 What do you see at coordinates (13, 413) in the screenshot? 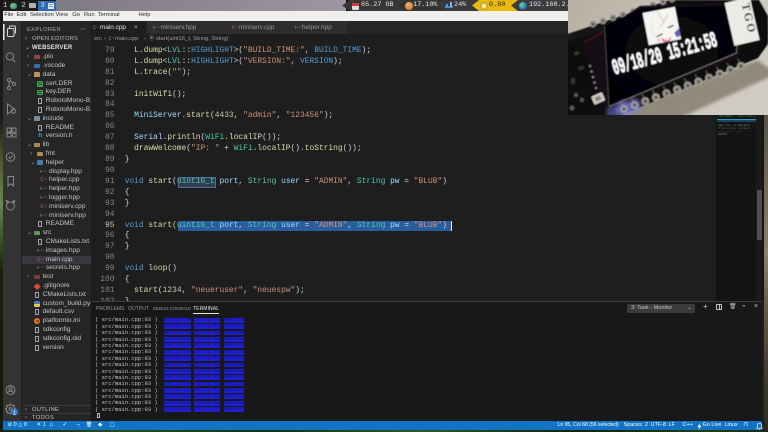
I see `svg-text: 1` at bounding box center [13, 413].